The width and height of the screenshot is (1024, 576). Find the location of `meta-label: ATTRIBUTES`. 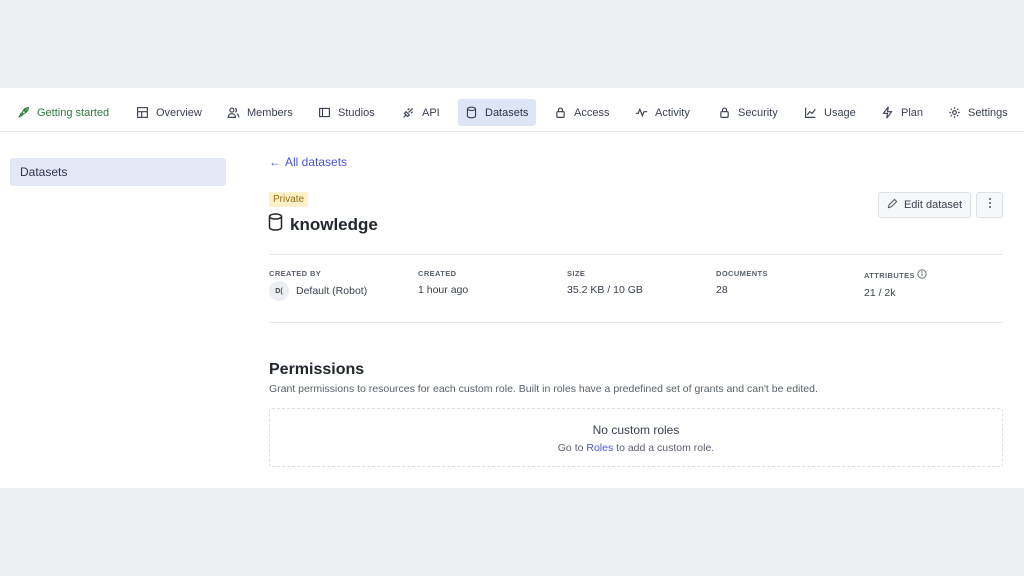

meta-label: ATTRIBUTES is located at coordinates (895, 275).